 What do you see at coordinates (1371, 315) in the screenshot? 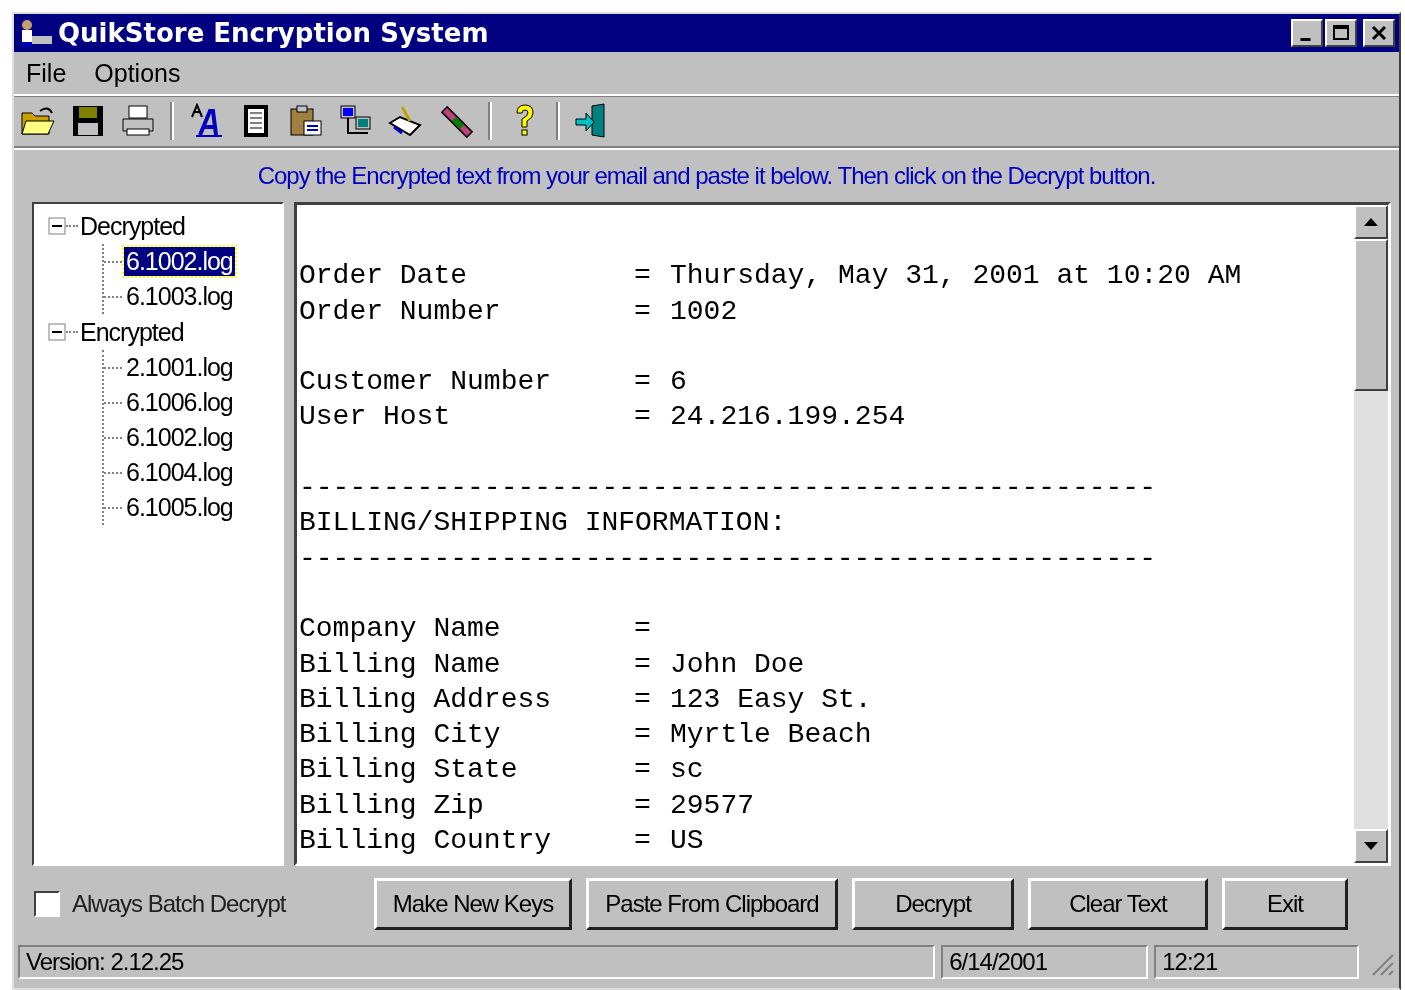
I see `scroll-thumb` at bounding box center [1371, 315].